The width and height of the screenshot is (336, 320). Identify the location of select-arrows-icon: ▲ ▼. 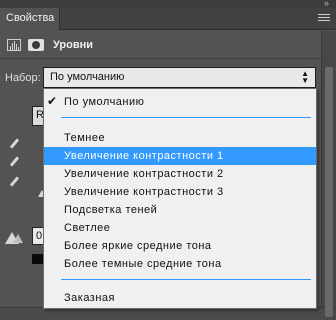
(305, 77).